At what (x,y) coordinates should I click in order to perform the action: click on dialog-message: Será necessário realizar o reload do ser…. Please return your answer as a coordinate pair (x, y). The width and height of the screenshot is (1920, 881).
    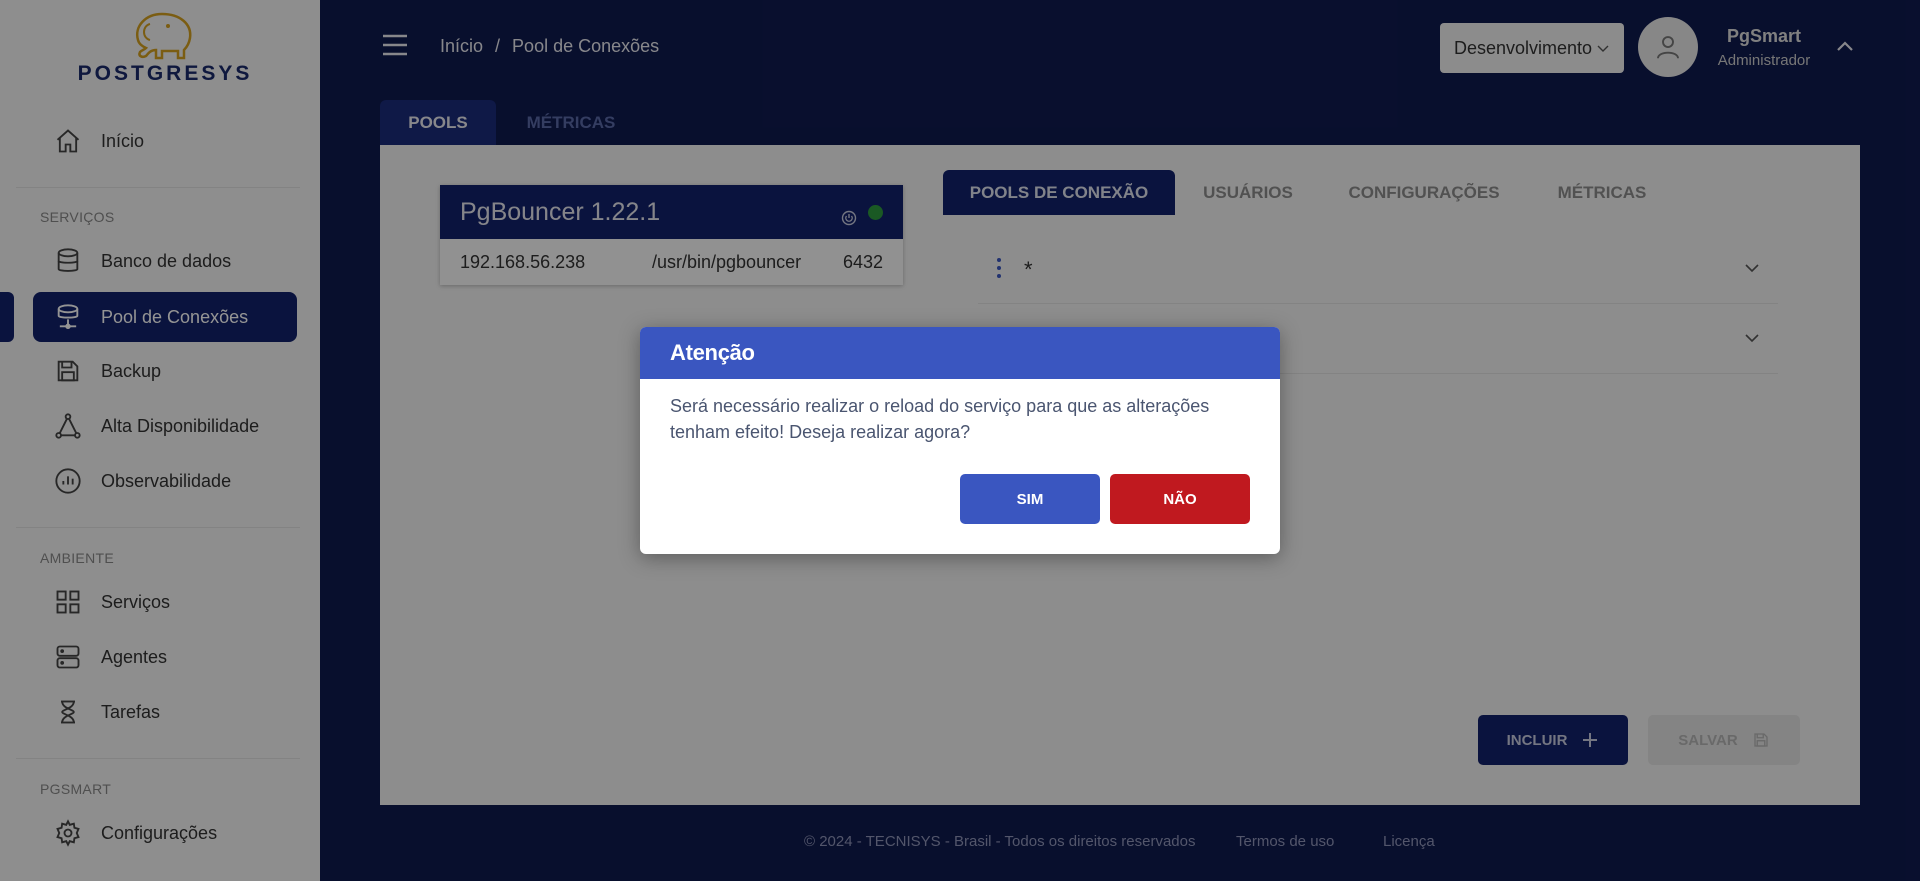
    Looking at the image, I should click on (940, 419).